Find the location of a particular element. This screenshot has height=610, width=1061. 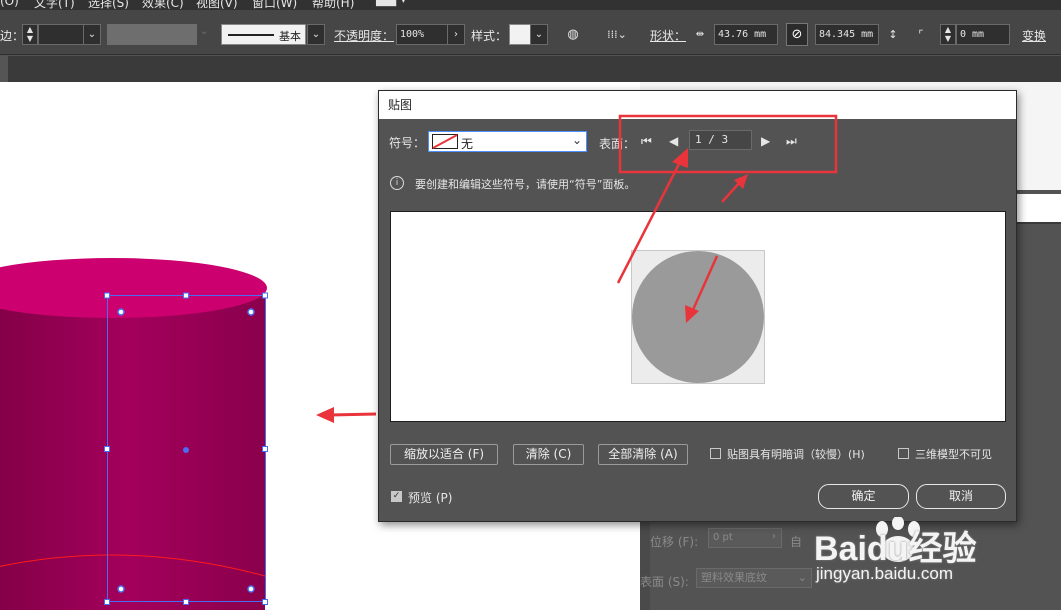

annotation-arrow-to-nav is located at coordinates (649, 222).